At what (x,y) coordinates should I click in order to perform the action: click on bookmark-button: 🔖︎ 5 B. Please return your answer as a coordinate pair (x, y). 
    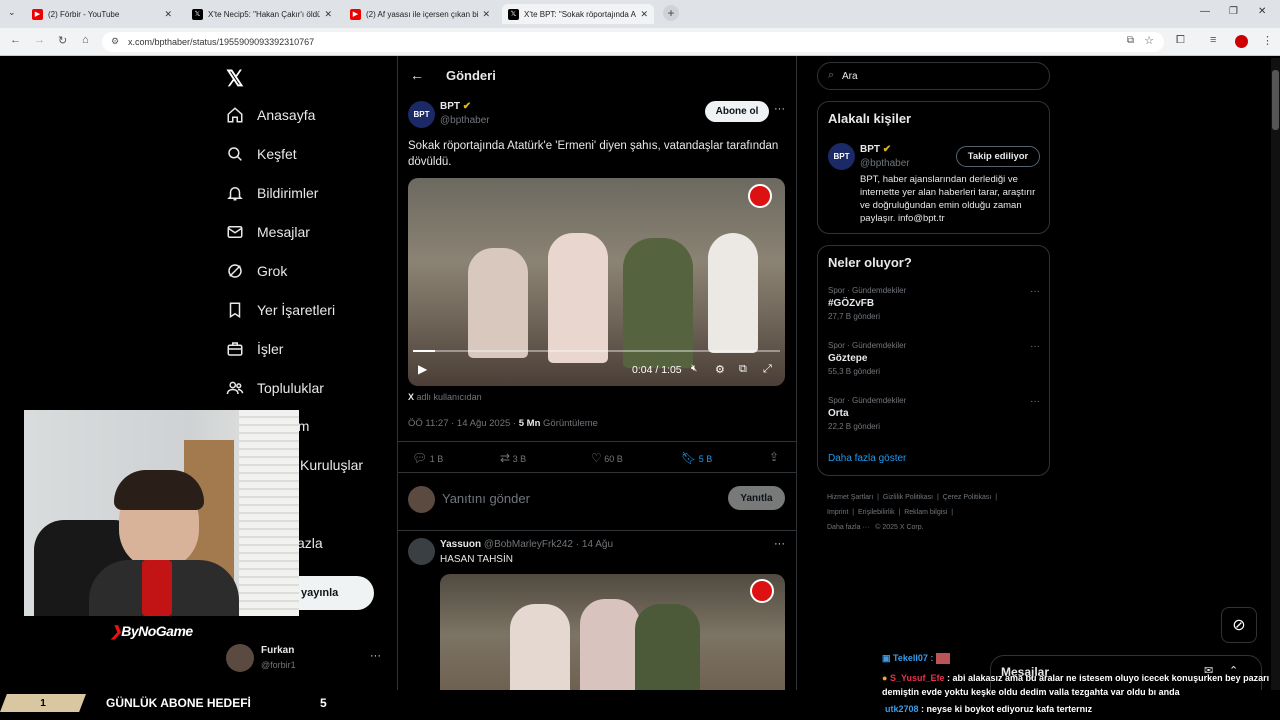
    Looking at the image, I should click on (696, 458).